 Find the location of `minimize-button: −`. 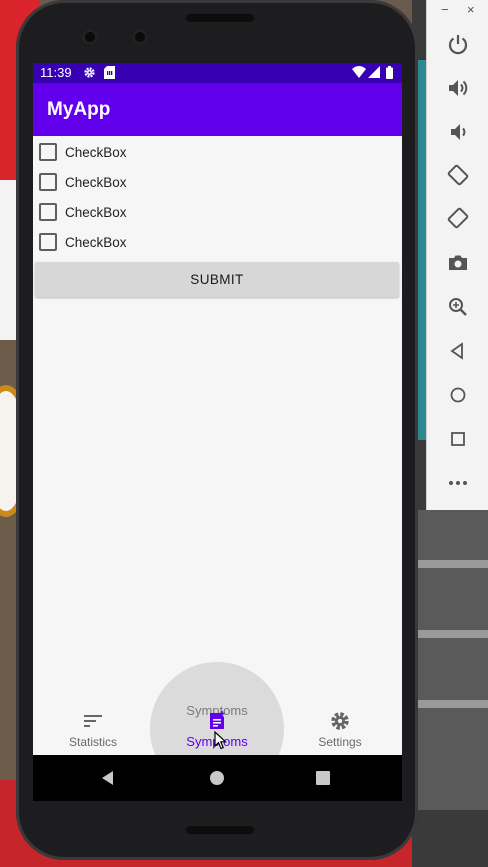

minimize-button: − is located at coordinates (445, 9).